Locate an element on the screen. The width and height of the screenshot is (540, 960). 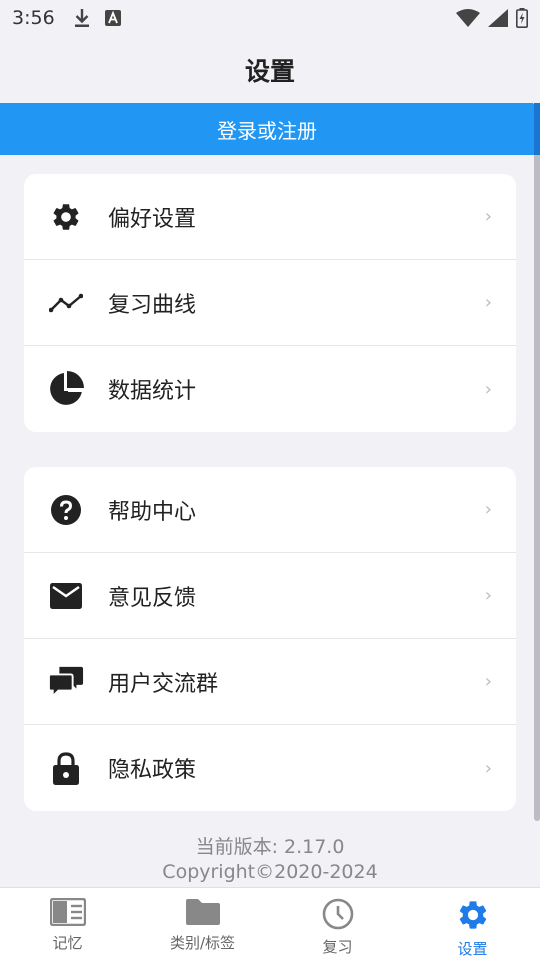
menu-item-label: 帮助中心 is located at coordinates (152, 512).